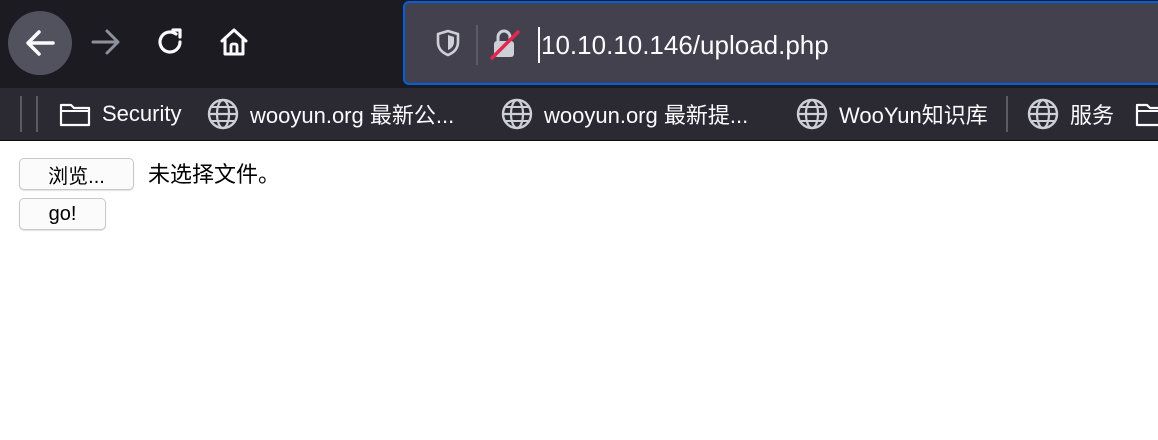 This screenshot has width=1158, height=440. I want to click on arrow-right-icon, so click(105, 42).